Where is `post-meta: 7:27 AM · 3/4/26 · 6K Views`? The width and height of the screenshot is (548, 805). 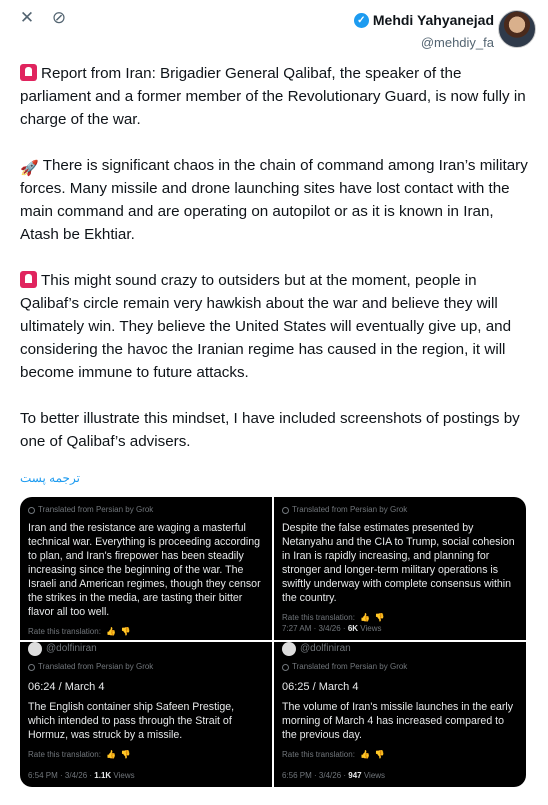 post-meta: 7:27 AM · 3/4/26 · 6K Views is located at coordinates (331, 629).